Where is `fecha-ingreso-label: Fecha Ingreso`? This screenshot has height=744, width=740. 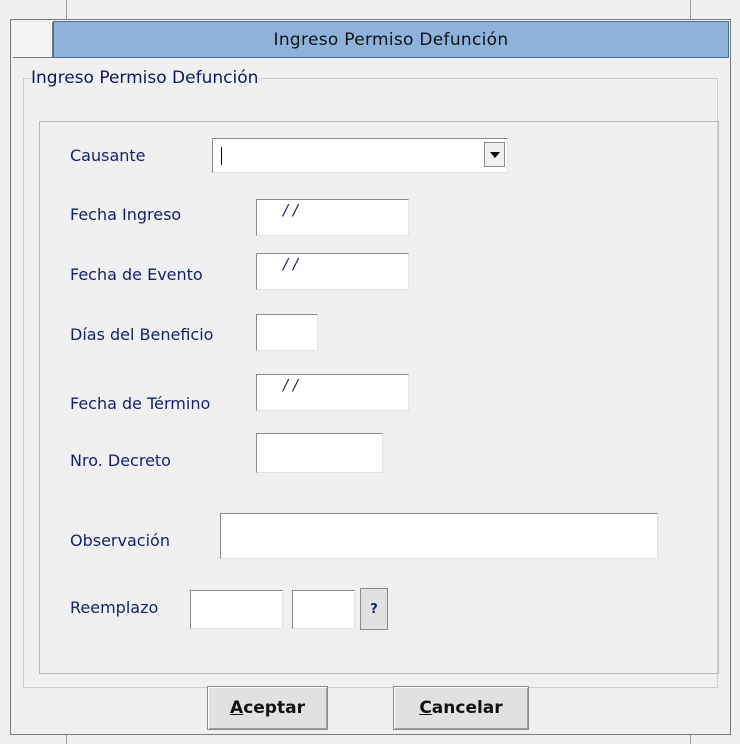
fecha-ingreso-label: Fecha Ingreso is located at coordinates (126, 214).